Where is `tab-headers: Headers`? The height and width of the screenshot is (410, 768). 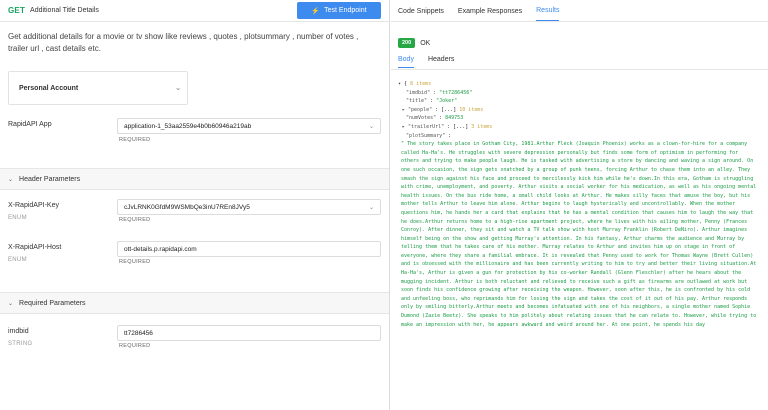
tab-headers: Headers is located at coordinates (441, 62).